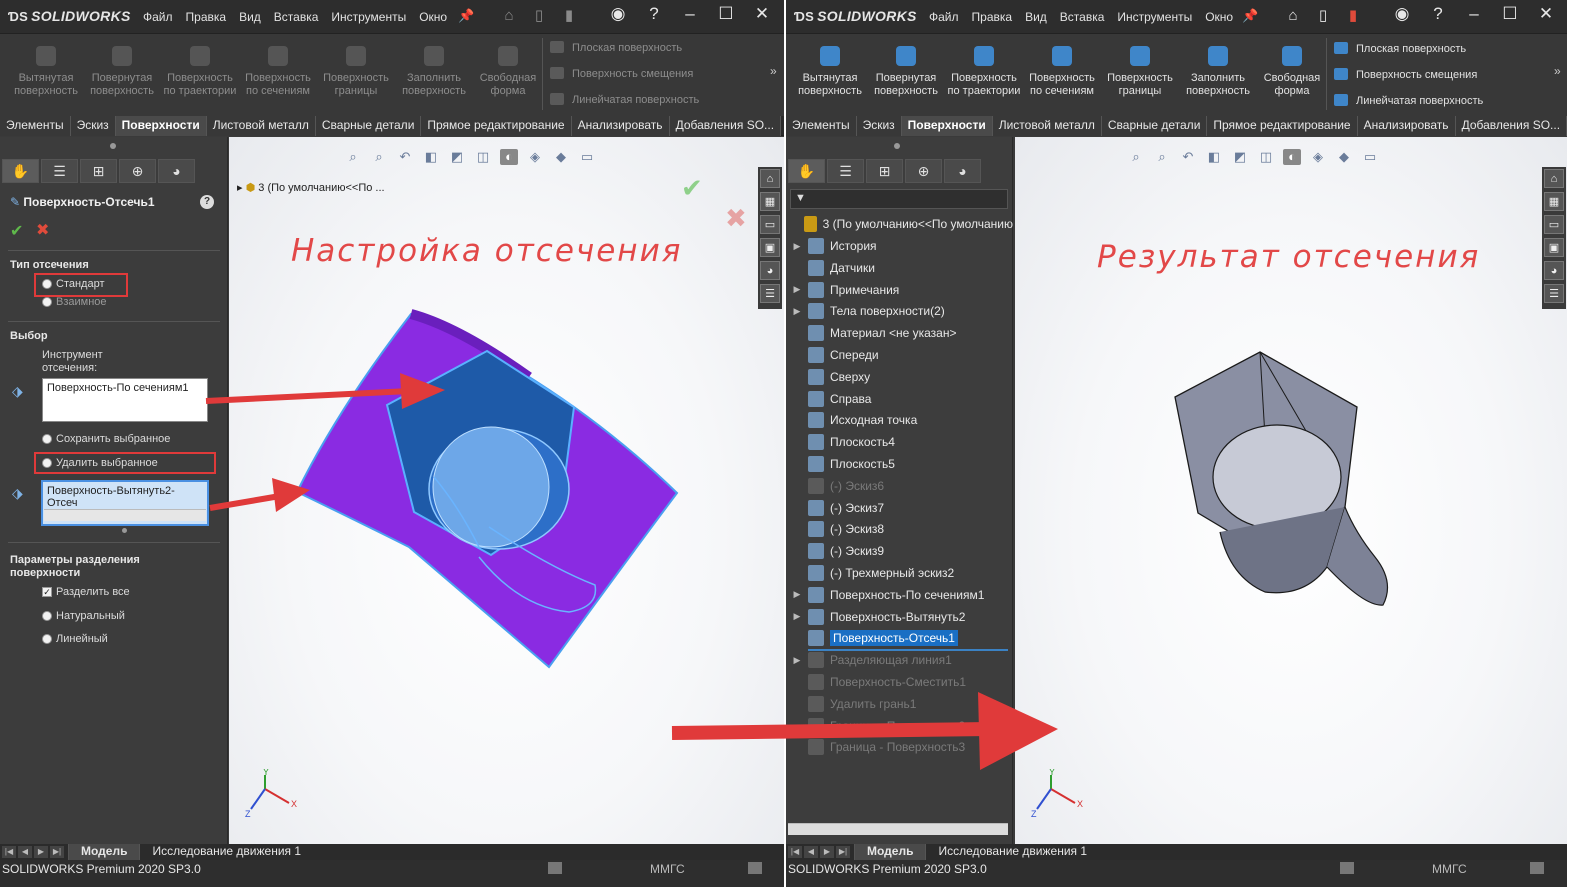 The image size is (1582, 887). Describe the element at coordinates (74, 302) in the screenshot. I see `trim-mutual-radio: Взаимное` at that location.